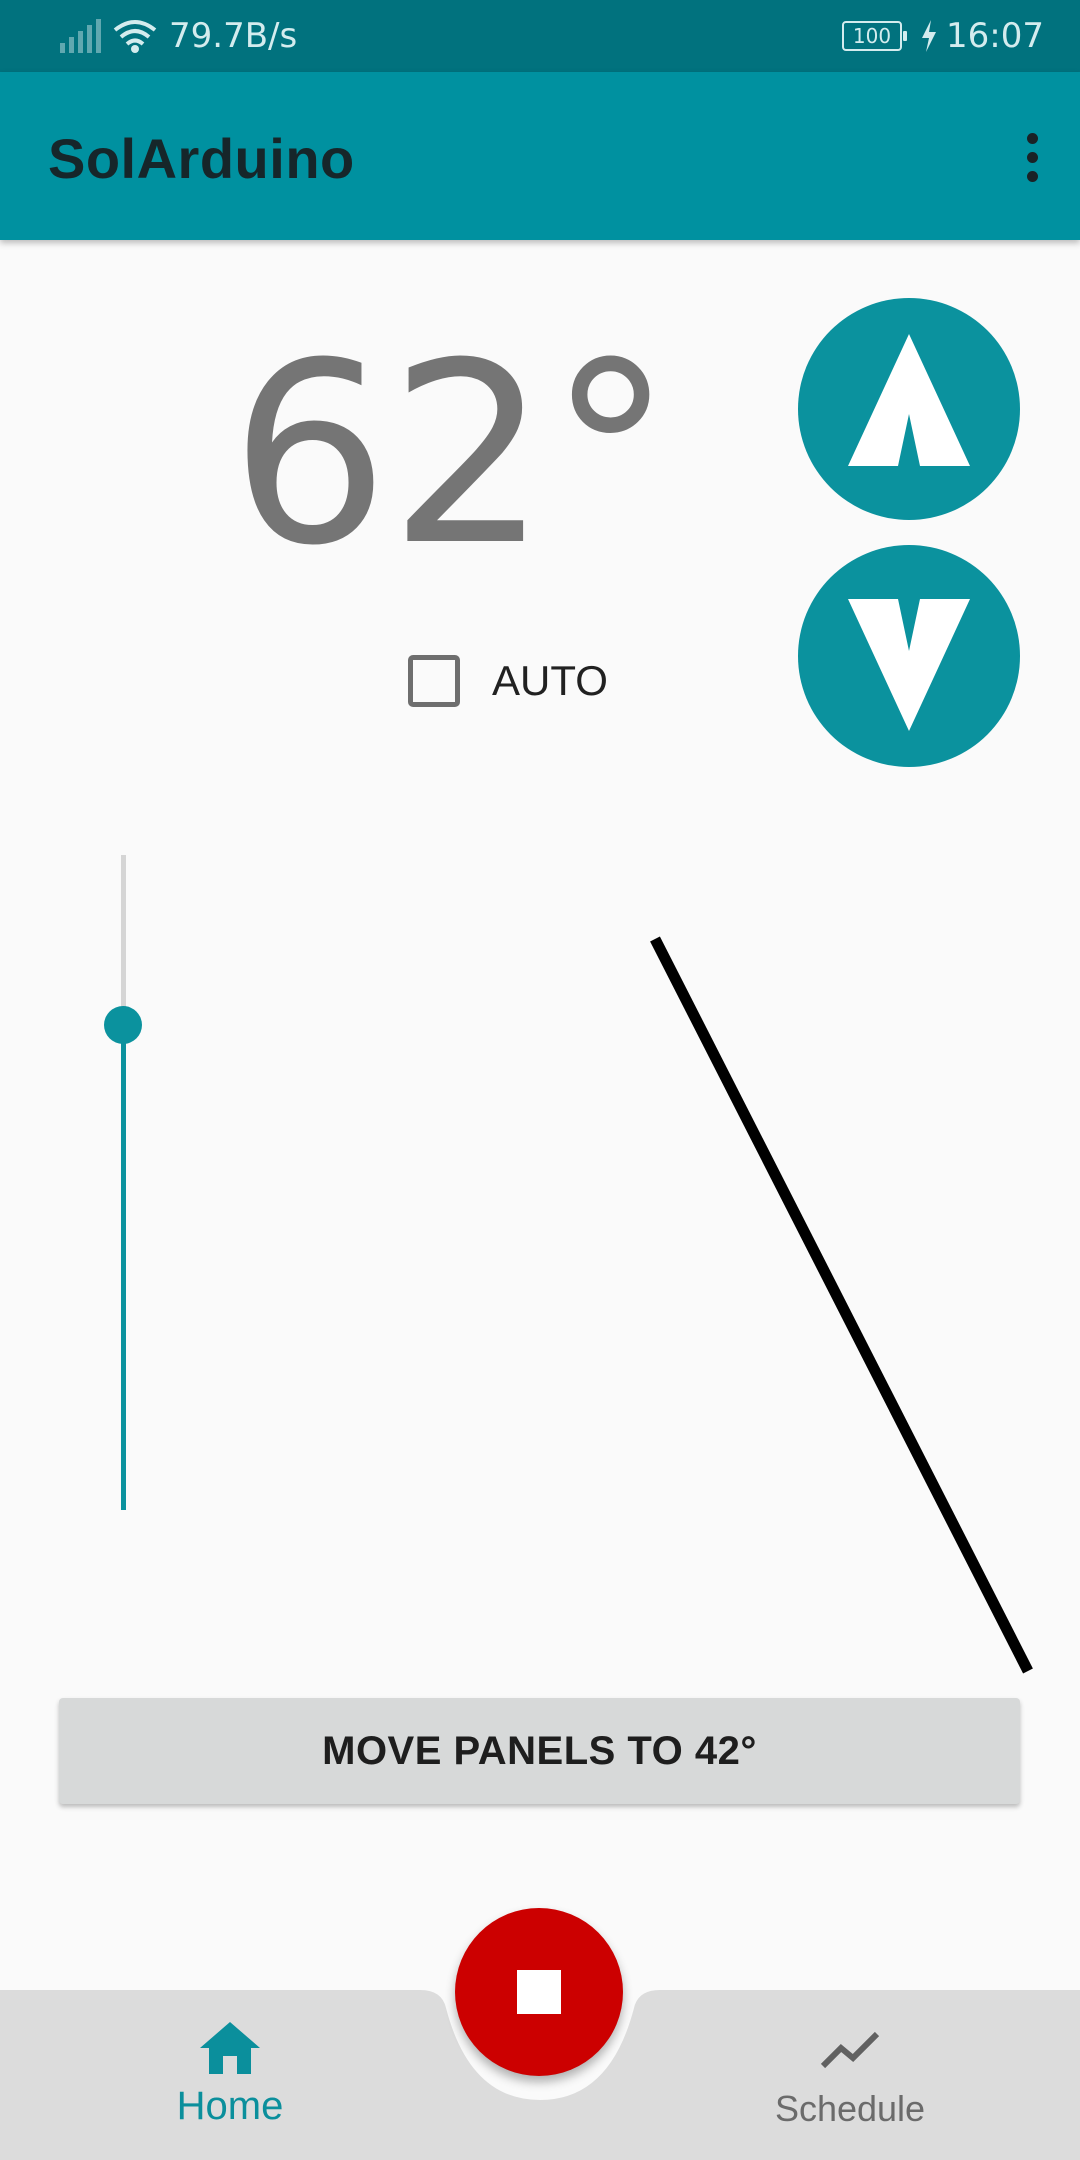 The image size is (1080, 2160). Describe the element at coordinates (539, 1751) in the screenshot. I see `move-panels-button: MOVE PANELS TO 42°` at that location.